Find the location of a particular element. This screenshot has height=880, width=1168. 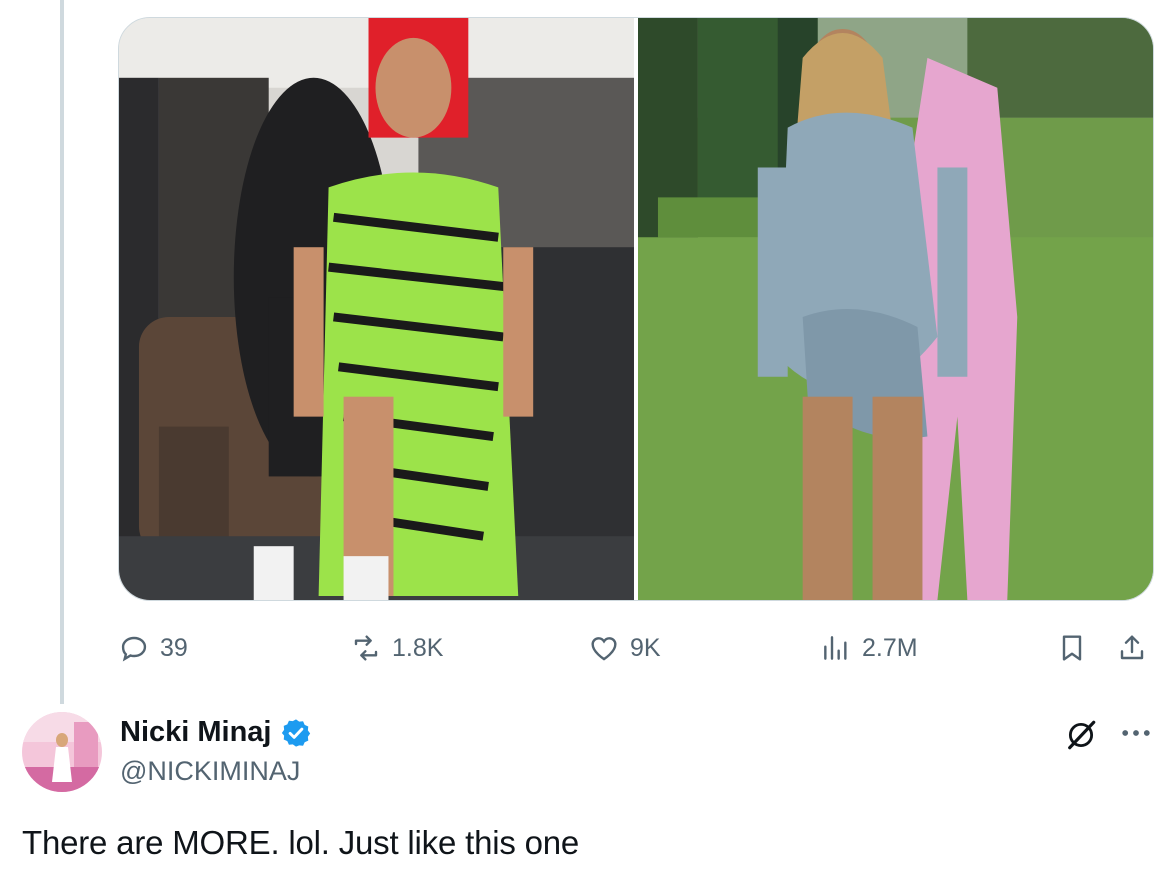

view-count: 2.7M is located at coordinates (890, 647).